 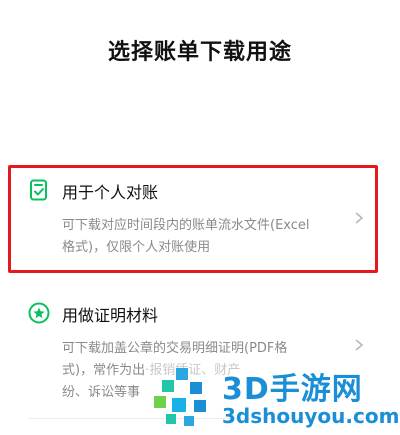 What do you see at coordinates (359, 345) in the screenshot?
I see `chevron-right-icon` at bounding box center [359, 345].